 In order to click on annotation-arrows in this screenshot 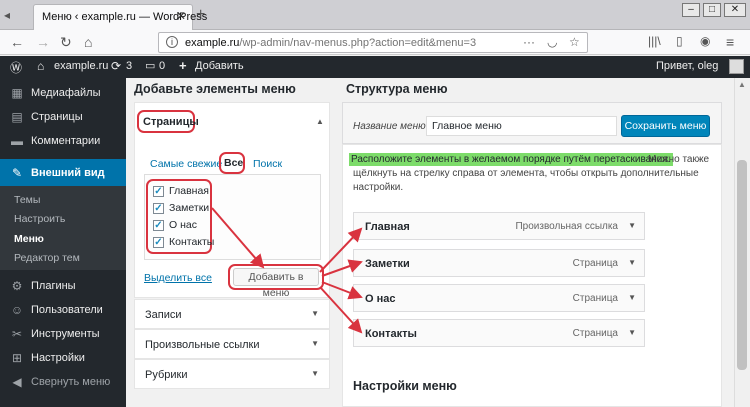, I will do `click(287, 270)`.